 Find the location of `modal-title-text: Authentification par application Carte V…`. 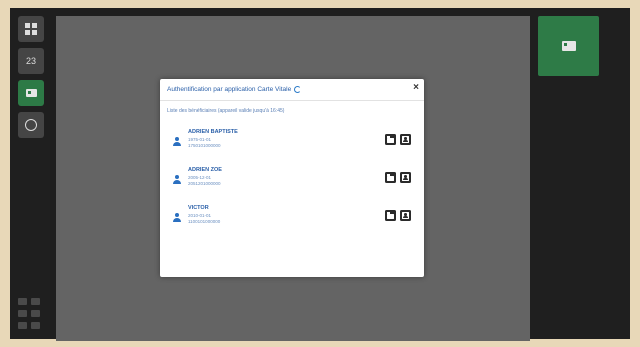

modal-title-text: Authentification par application Carte V… is located at coordinates (229, 90).